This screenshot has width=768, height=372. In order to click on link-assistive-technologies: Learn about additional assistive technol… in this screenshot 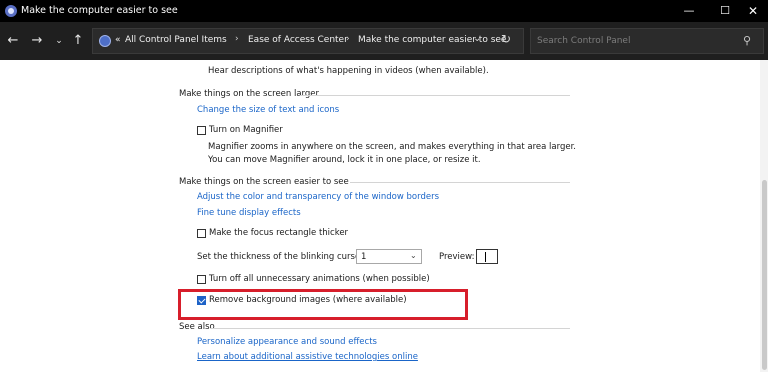, I will do `click(307, 357)`.